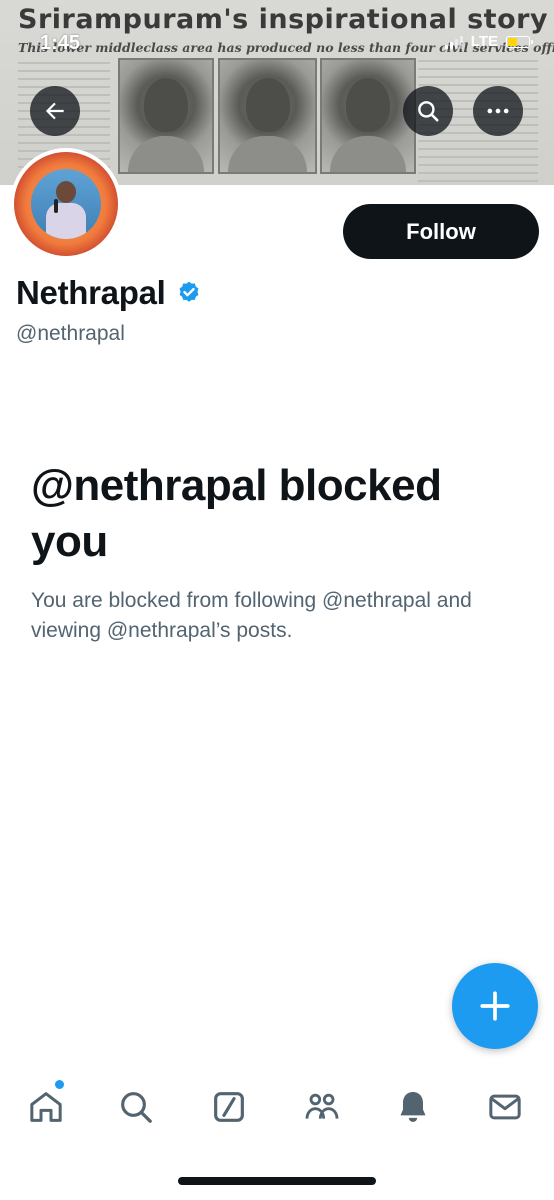  I want to click on verified-badge-icon, so click(189, 293).